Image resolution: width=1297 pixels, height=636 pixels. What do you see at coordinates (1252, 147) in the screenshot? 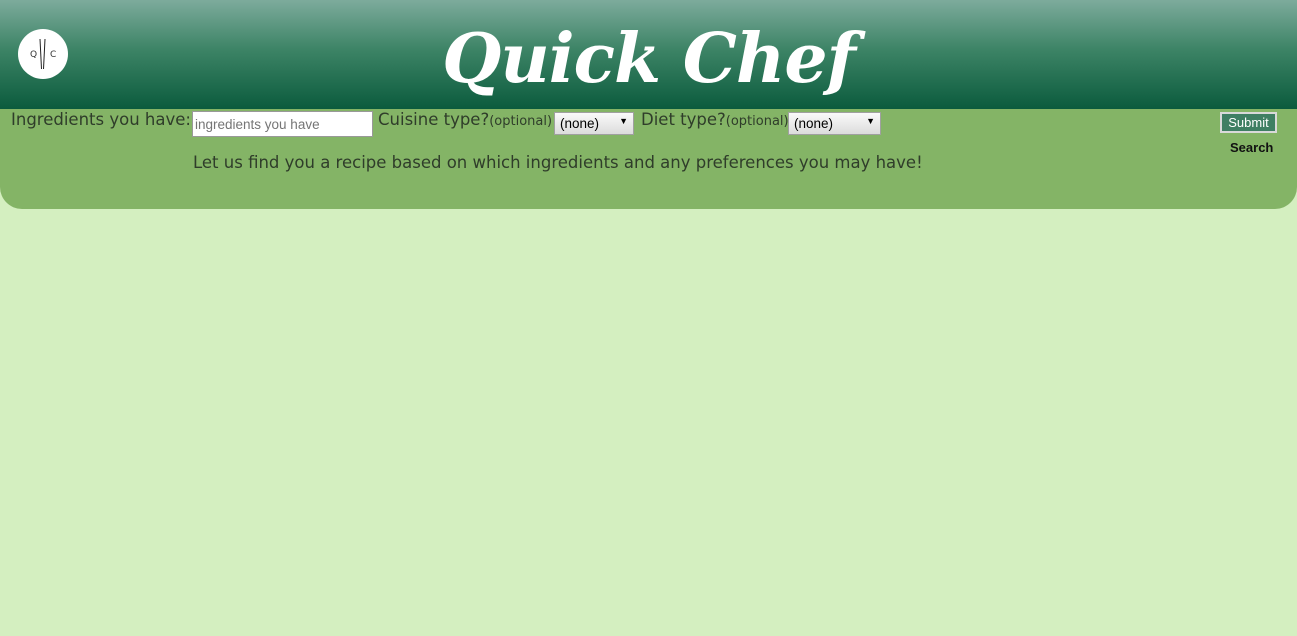
I see `search-caption: Search` at bounding box center [1252, 147].